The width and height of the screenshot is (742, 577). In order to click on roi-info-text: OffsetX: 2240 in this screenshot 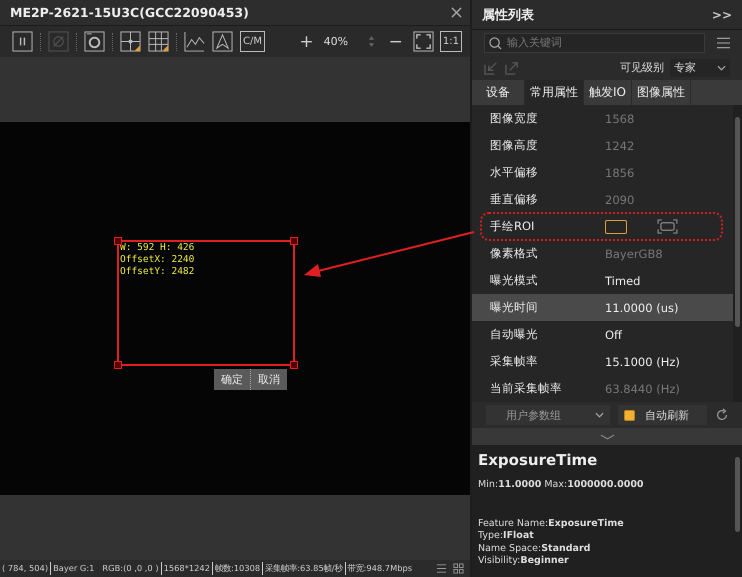, I will do `click(158, 260)`.